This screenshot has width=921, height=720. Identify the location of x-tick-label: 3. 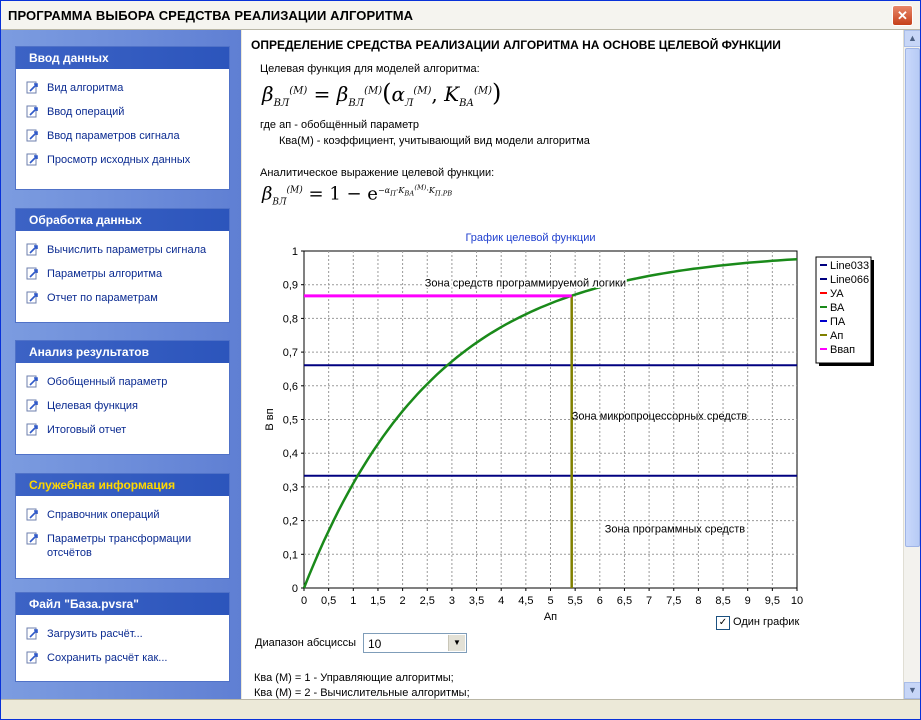
(452, 601).